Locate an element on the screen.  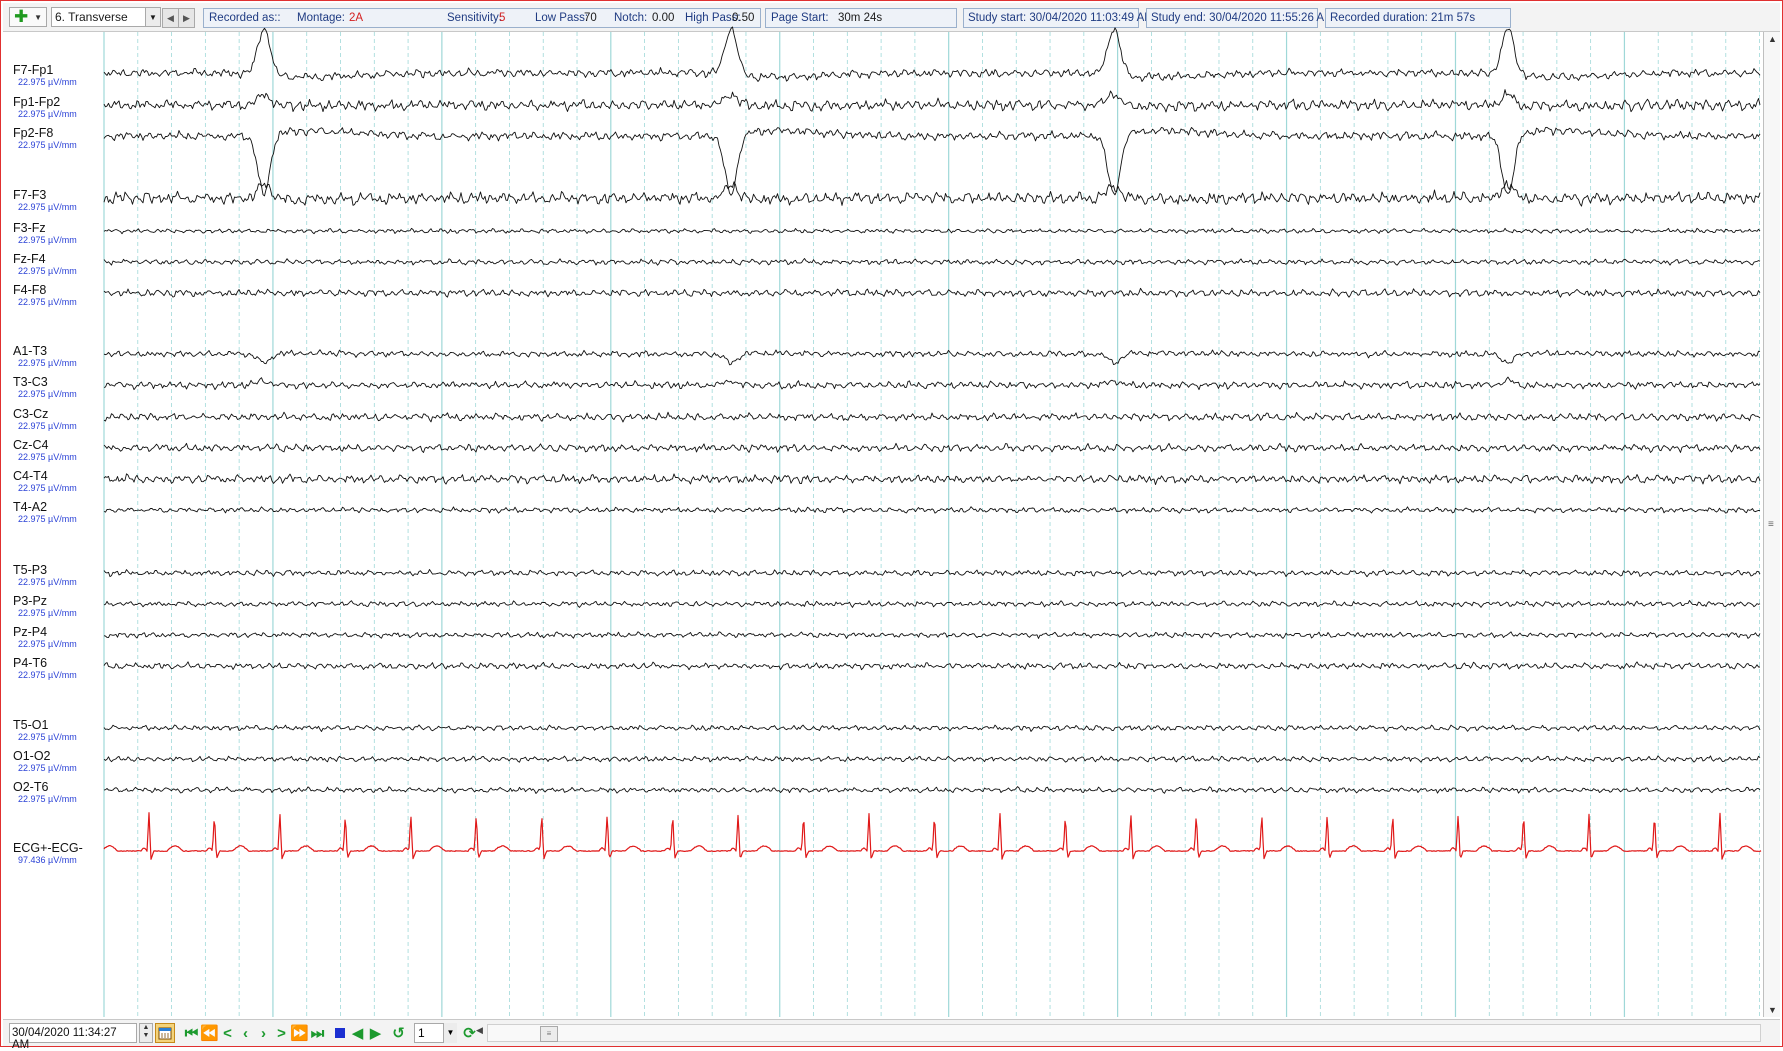
back-step-button: ‹ is located at coordinates (245, 1033).